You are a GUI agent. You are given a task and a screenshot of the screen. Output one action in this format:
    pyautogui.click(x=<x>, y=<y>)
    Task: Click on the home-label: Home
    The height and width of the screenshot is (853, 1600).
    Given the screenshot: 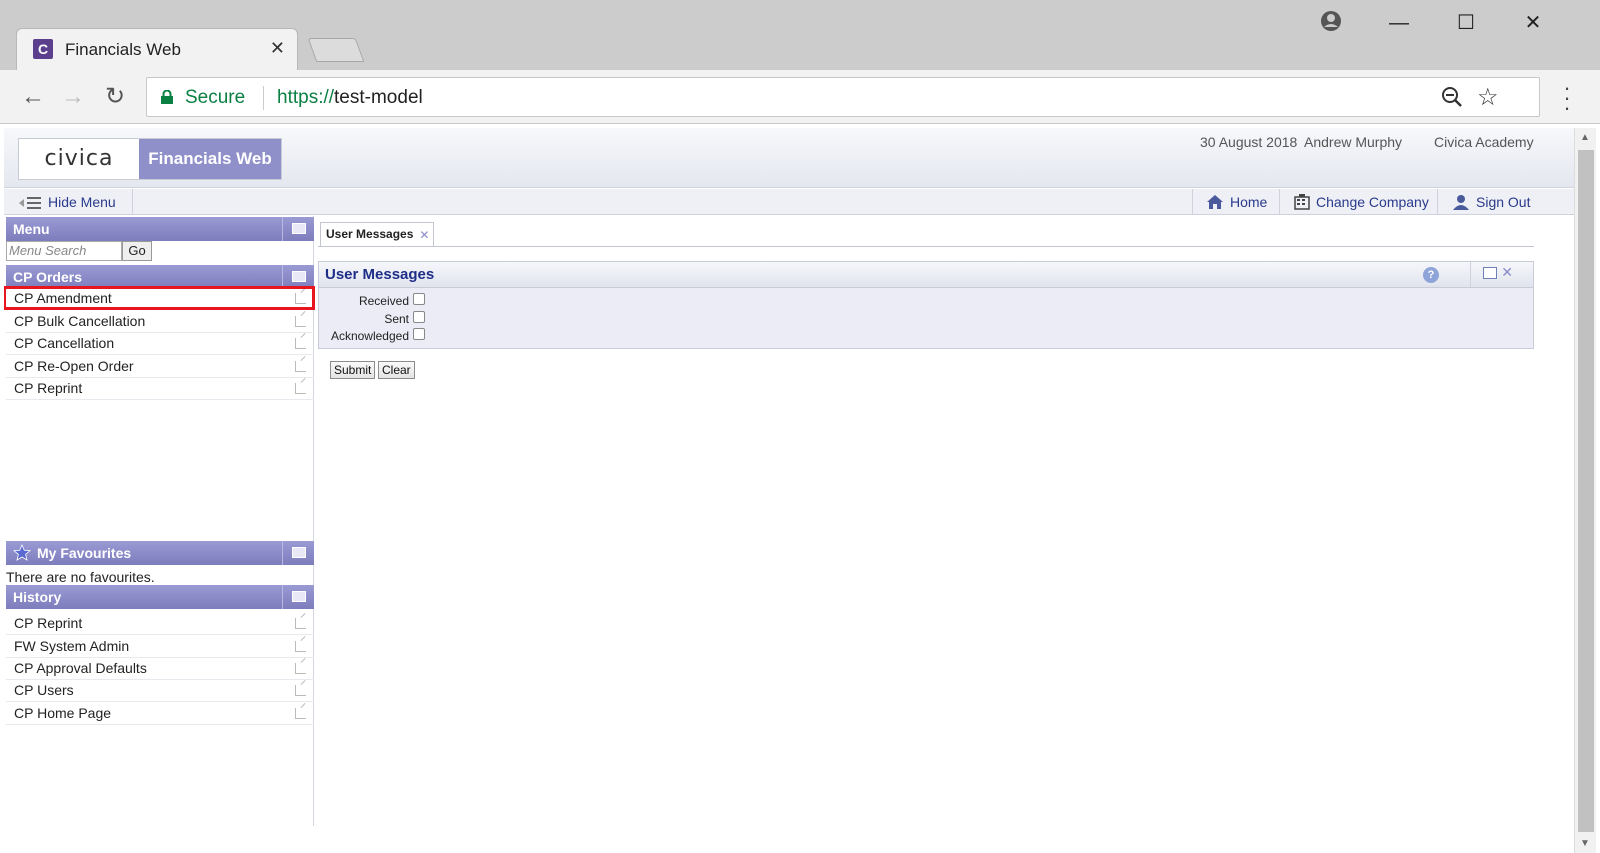 What is the action you would take?
    pyautogui.click(x=1249, y=202)
    